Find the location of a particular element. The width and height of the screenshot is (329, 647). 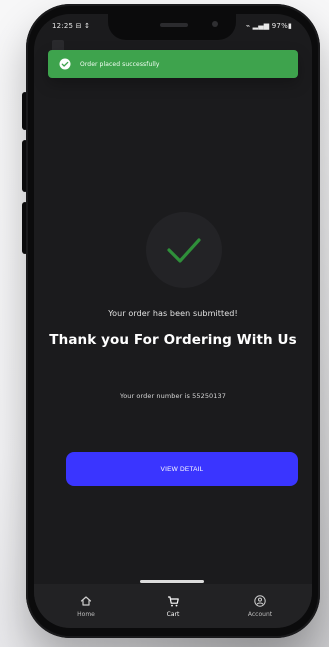

nav-item-account: Account is located at coordinates (260, 606).